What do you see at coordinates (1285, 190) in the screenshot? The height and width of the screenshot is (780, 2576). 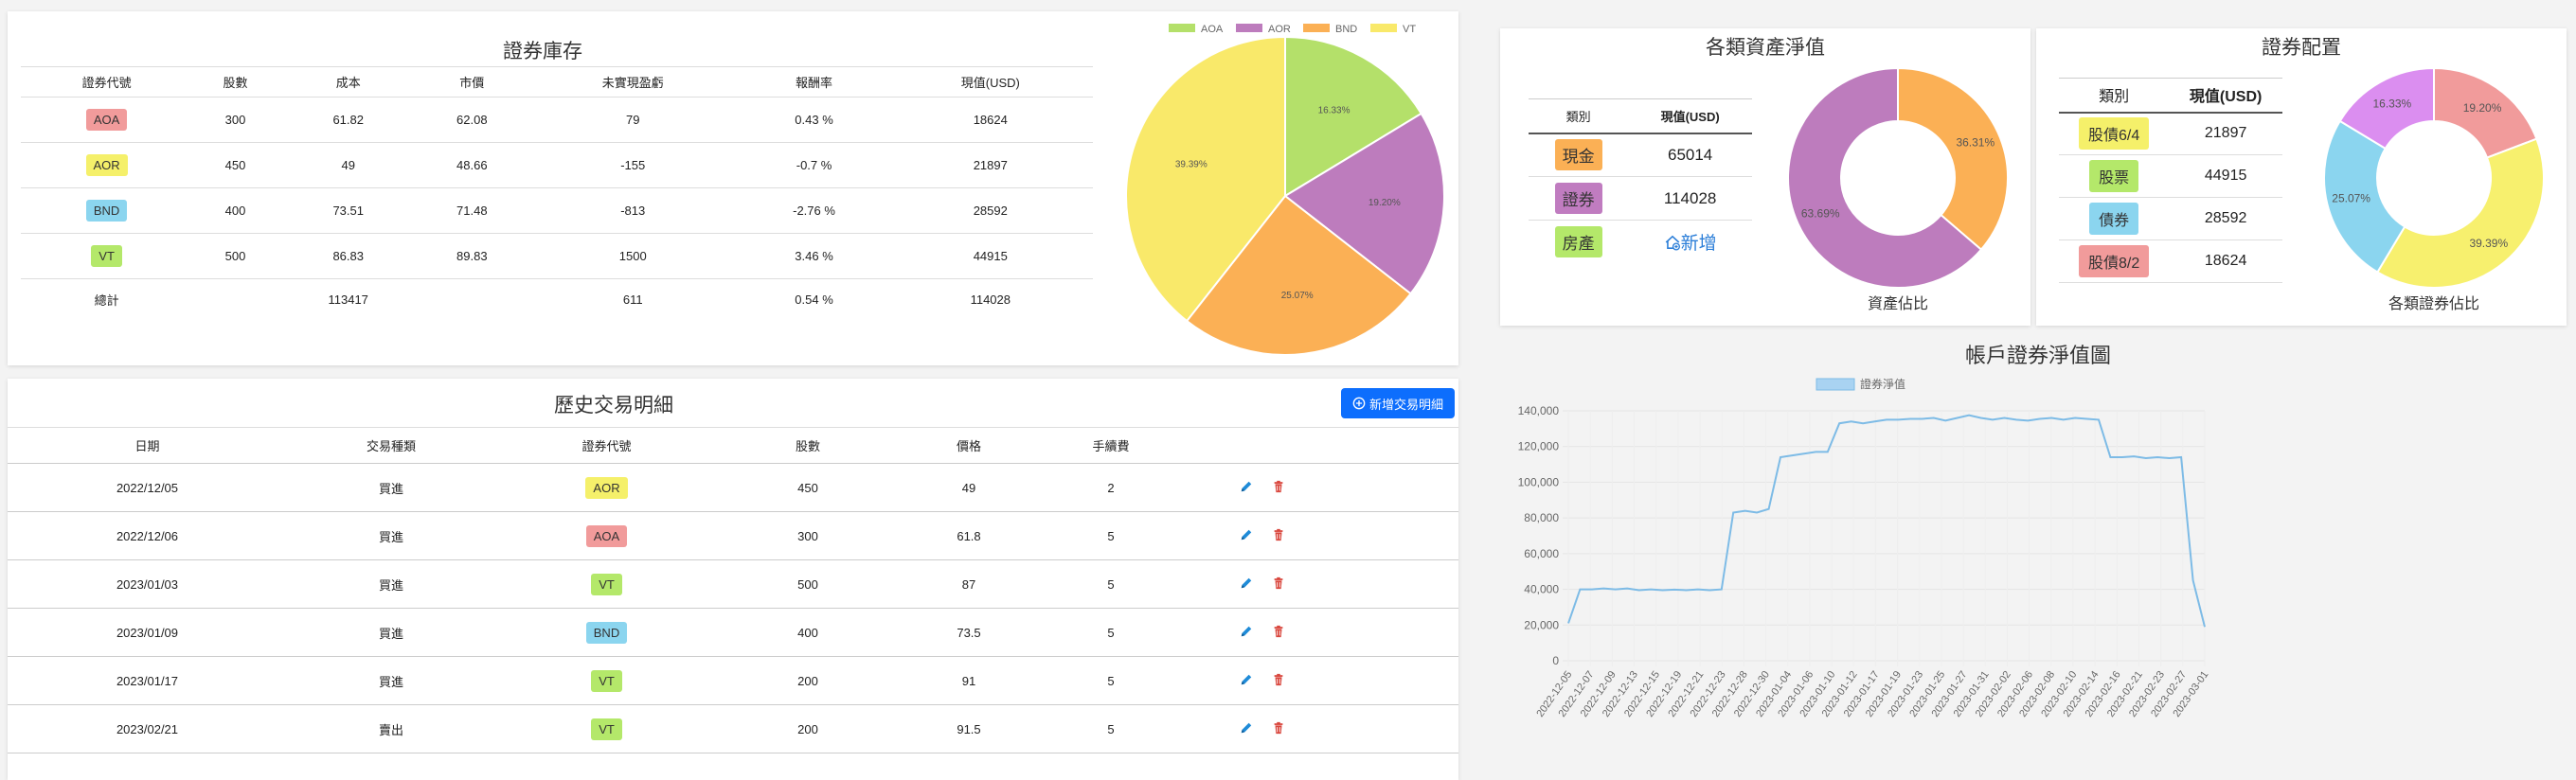 I see `holdings-pie-chart: AOA AOR BND VT 16.33% 19.20% 25.07% 39.39%` at bounding box center [1285, 190].